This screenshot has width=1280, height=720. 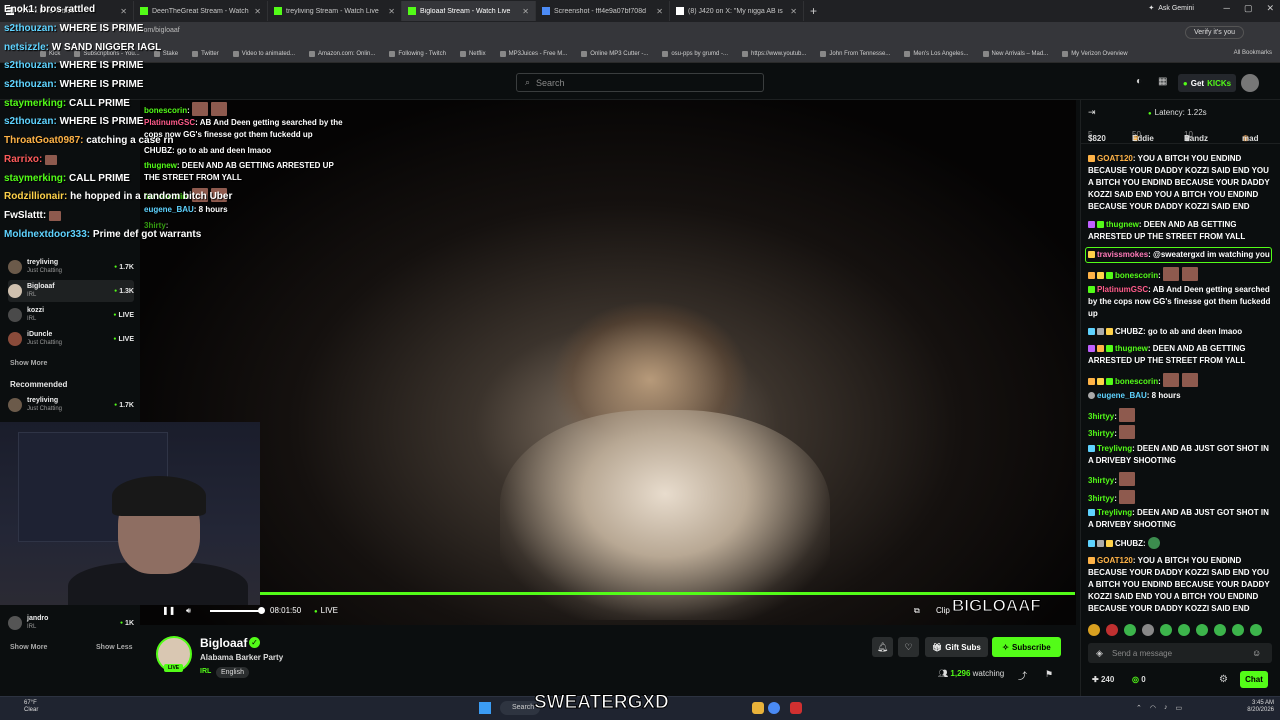 What do you see at coordinates (1196, 136) in the screenshot?
I see `leaderboard-item: ♛ Bandz 10` at bounding box center [1196, 136].